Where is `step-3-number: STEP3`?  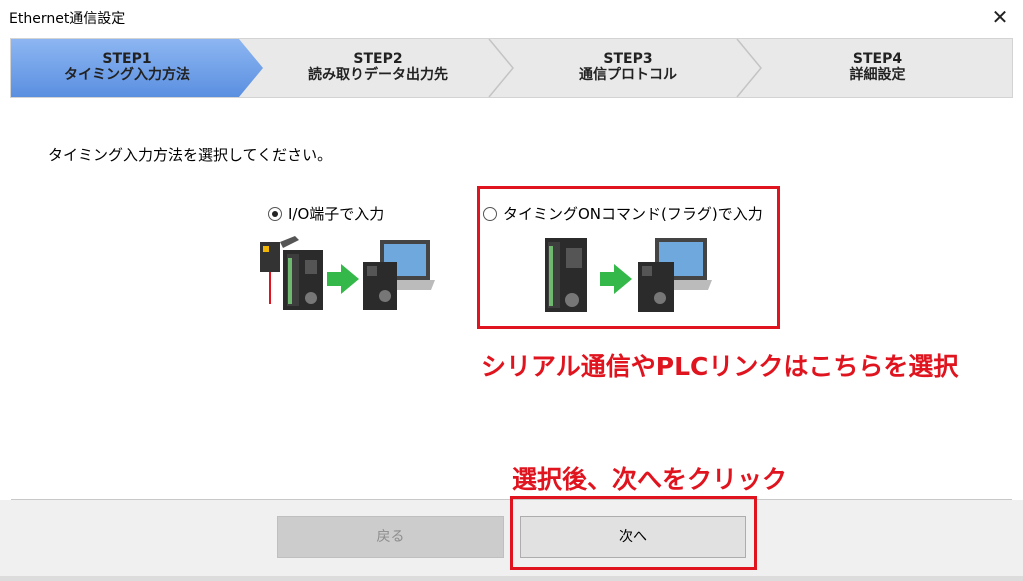
step-3-number: STEP3 is located at coordinates (628, 59).